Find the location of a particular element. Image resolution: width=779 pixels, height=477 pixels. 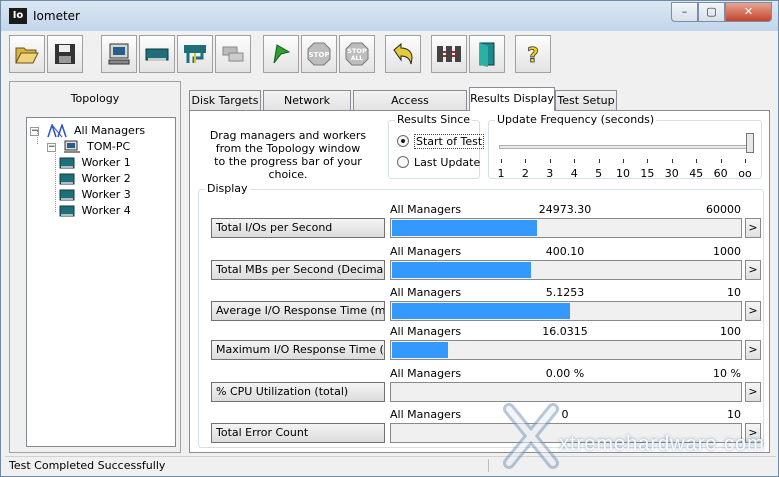

tree-node-all-managers: − All Managers is located at coordinates (87, 130).